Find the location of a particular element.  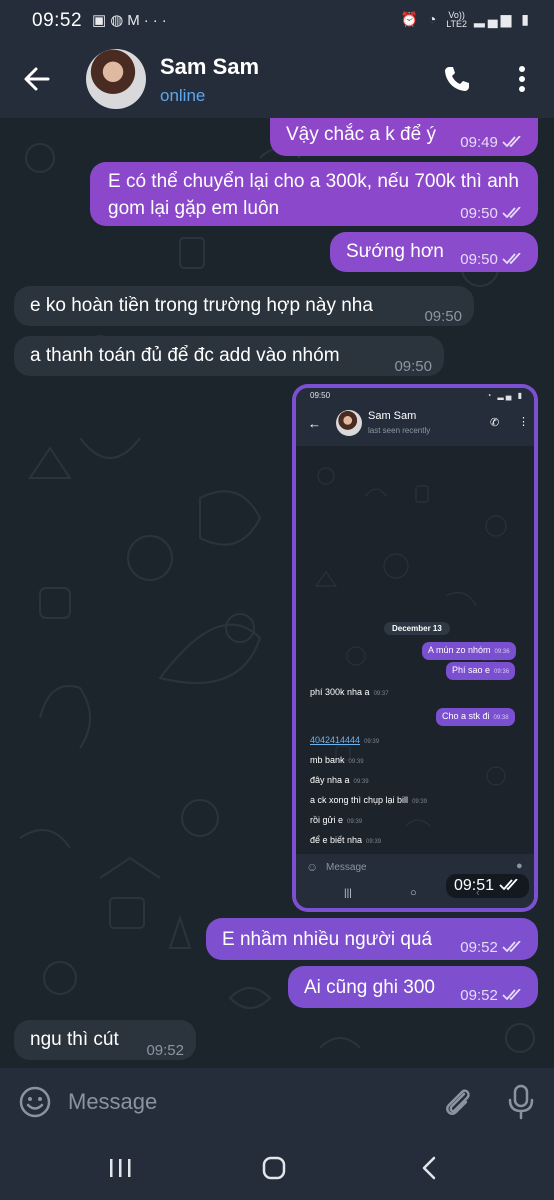

message-outgoing: E nhầm nhiều người quá 09:52 is located at coordinates (372, 939).